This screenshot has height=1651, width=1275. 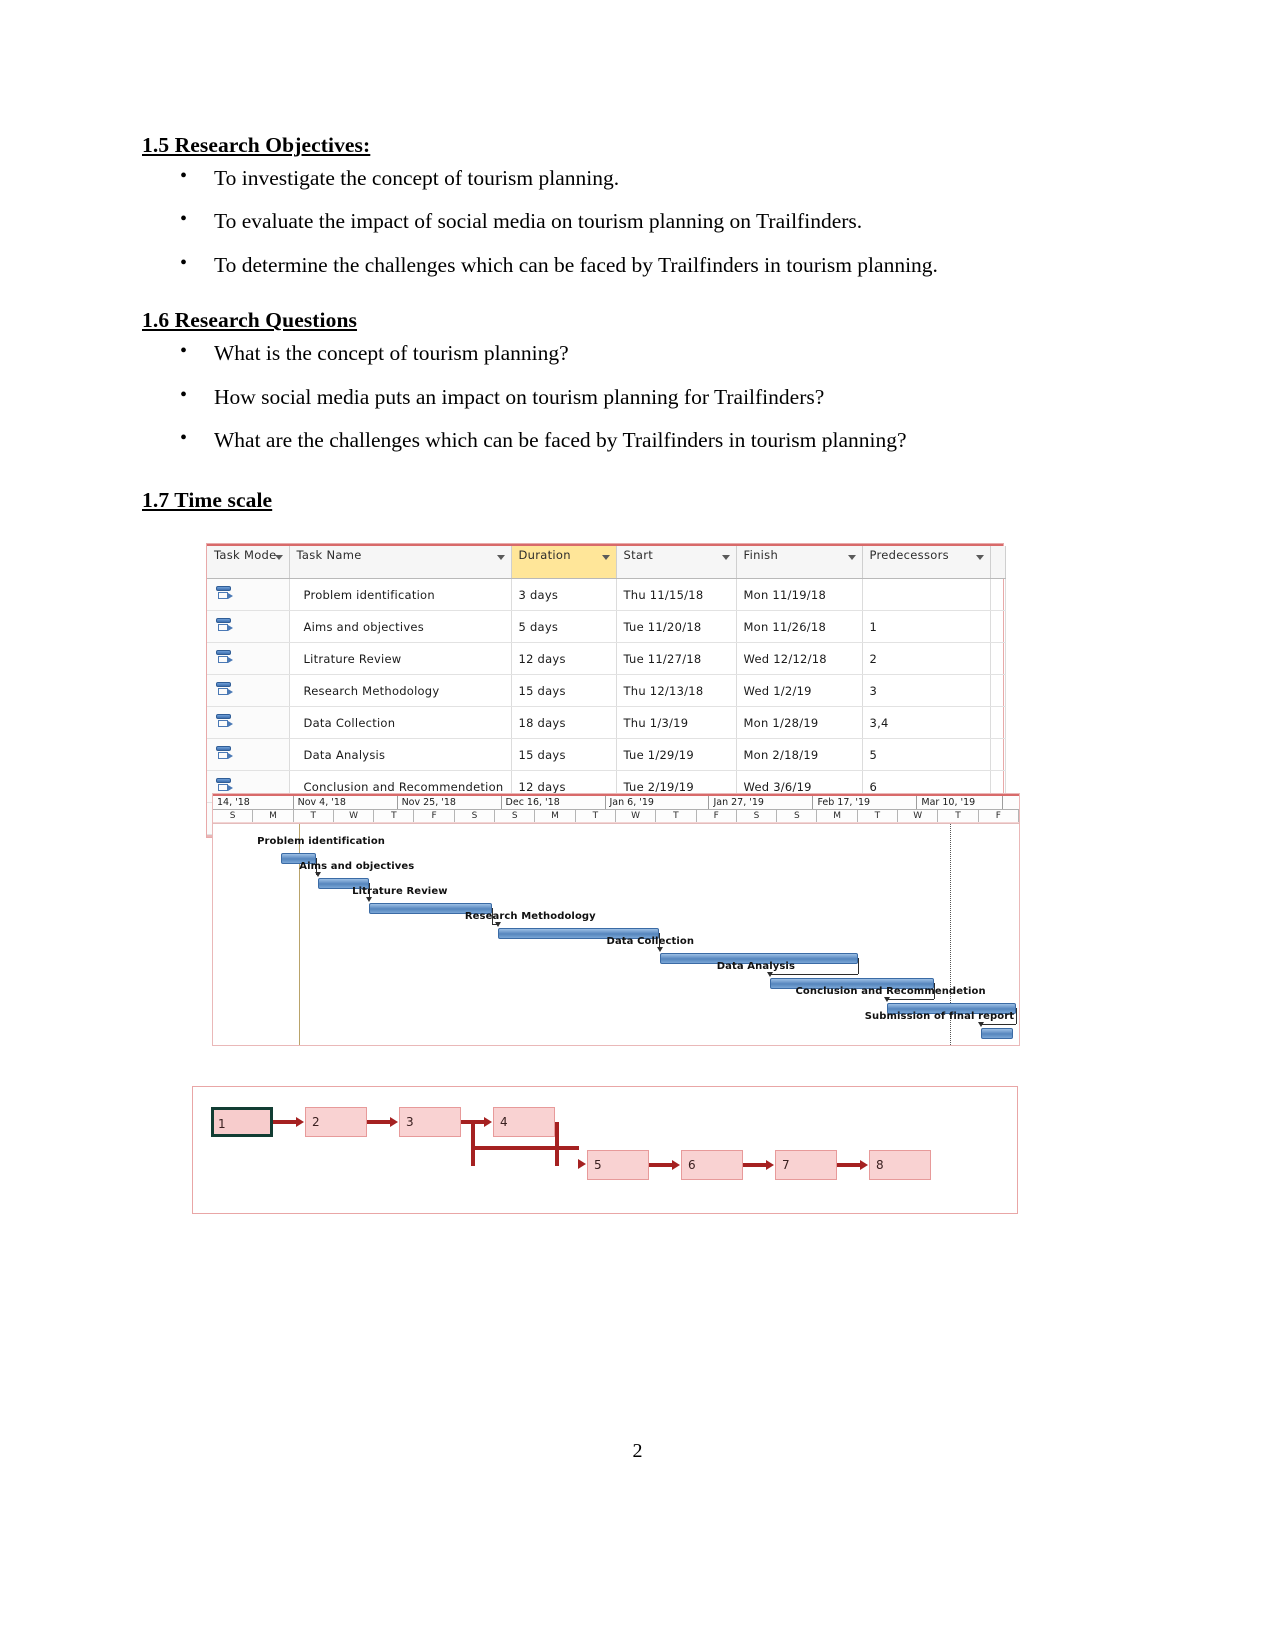 I want to click on column-header-predecessors: Predecessors, so click(x=926, y=562).